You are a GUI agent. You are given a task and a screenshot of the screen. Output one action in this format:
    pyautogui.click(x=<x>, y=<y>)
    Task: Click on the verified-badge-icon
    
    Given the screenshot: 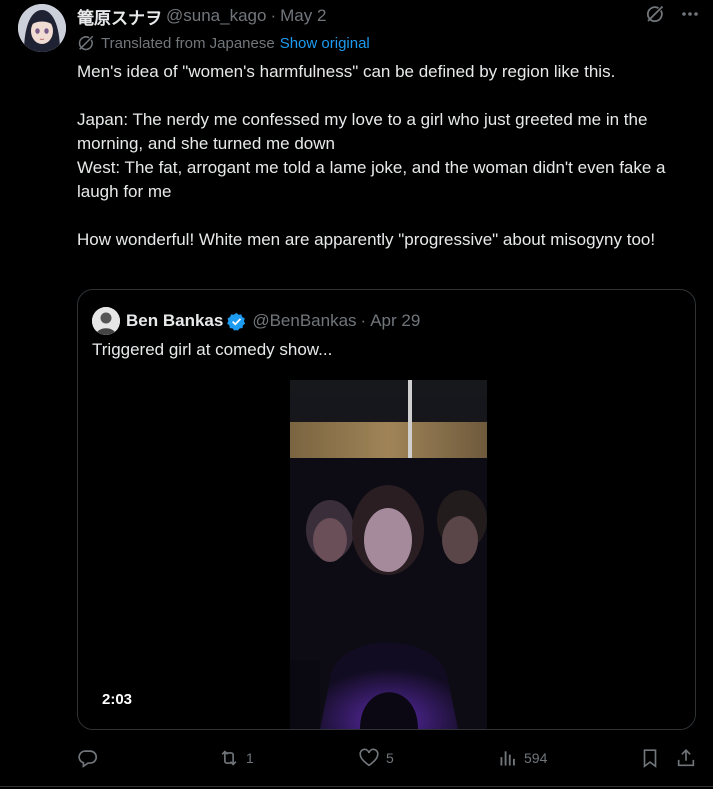 What is the action you would take?
    pyautogui.click(x=236, y=321)
    